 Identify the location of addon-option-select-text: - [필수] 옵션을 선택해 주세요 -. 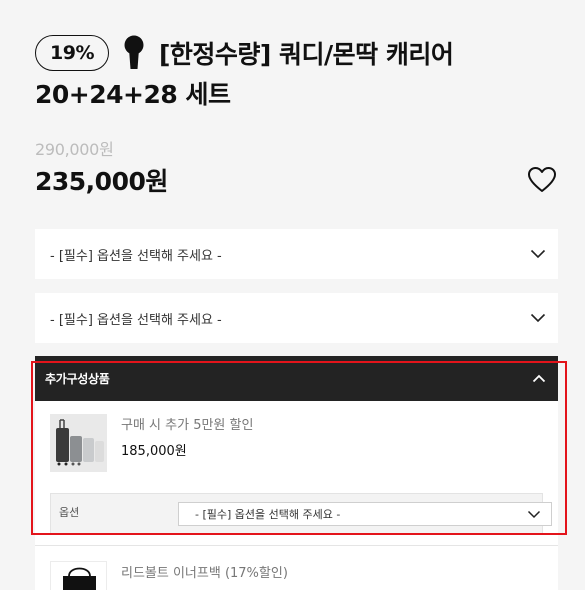
(268, 514).